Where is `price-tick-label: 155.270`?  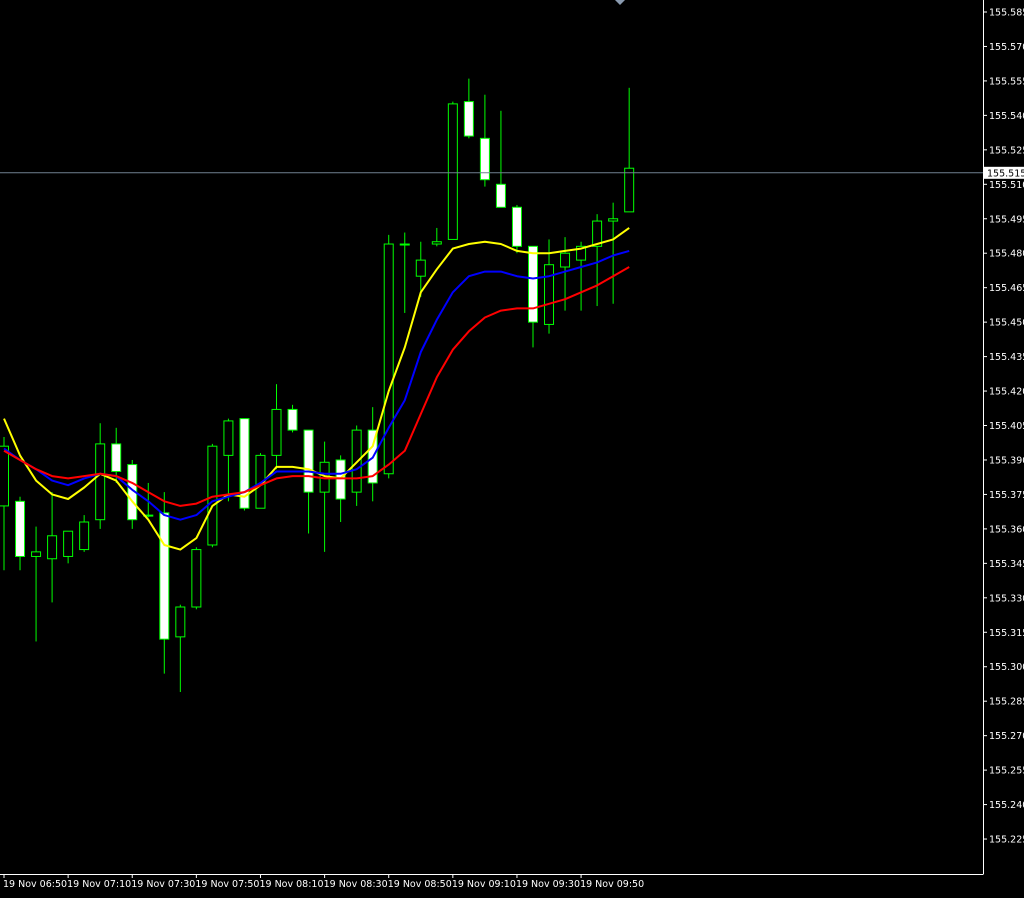 price-tick-label: 155.270 is located at coordinates (1006, 736).